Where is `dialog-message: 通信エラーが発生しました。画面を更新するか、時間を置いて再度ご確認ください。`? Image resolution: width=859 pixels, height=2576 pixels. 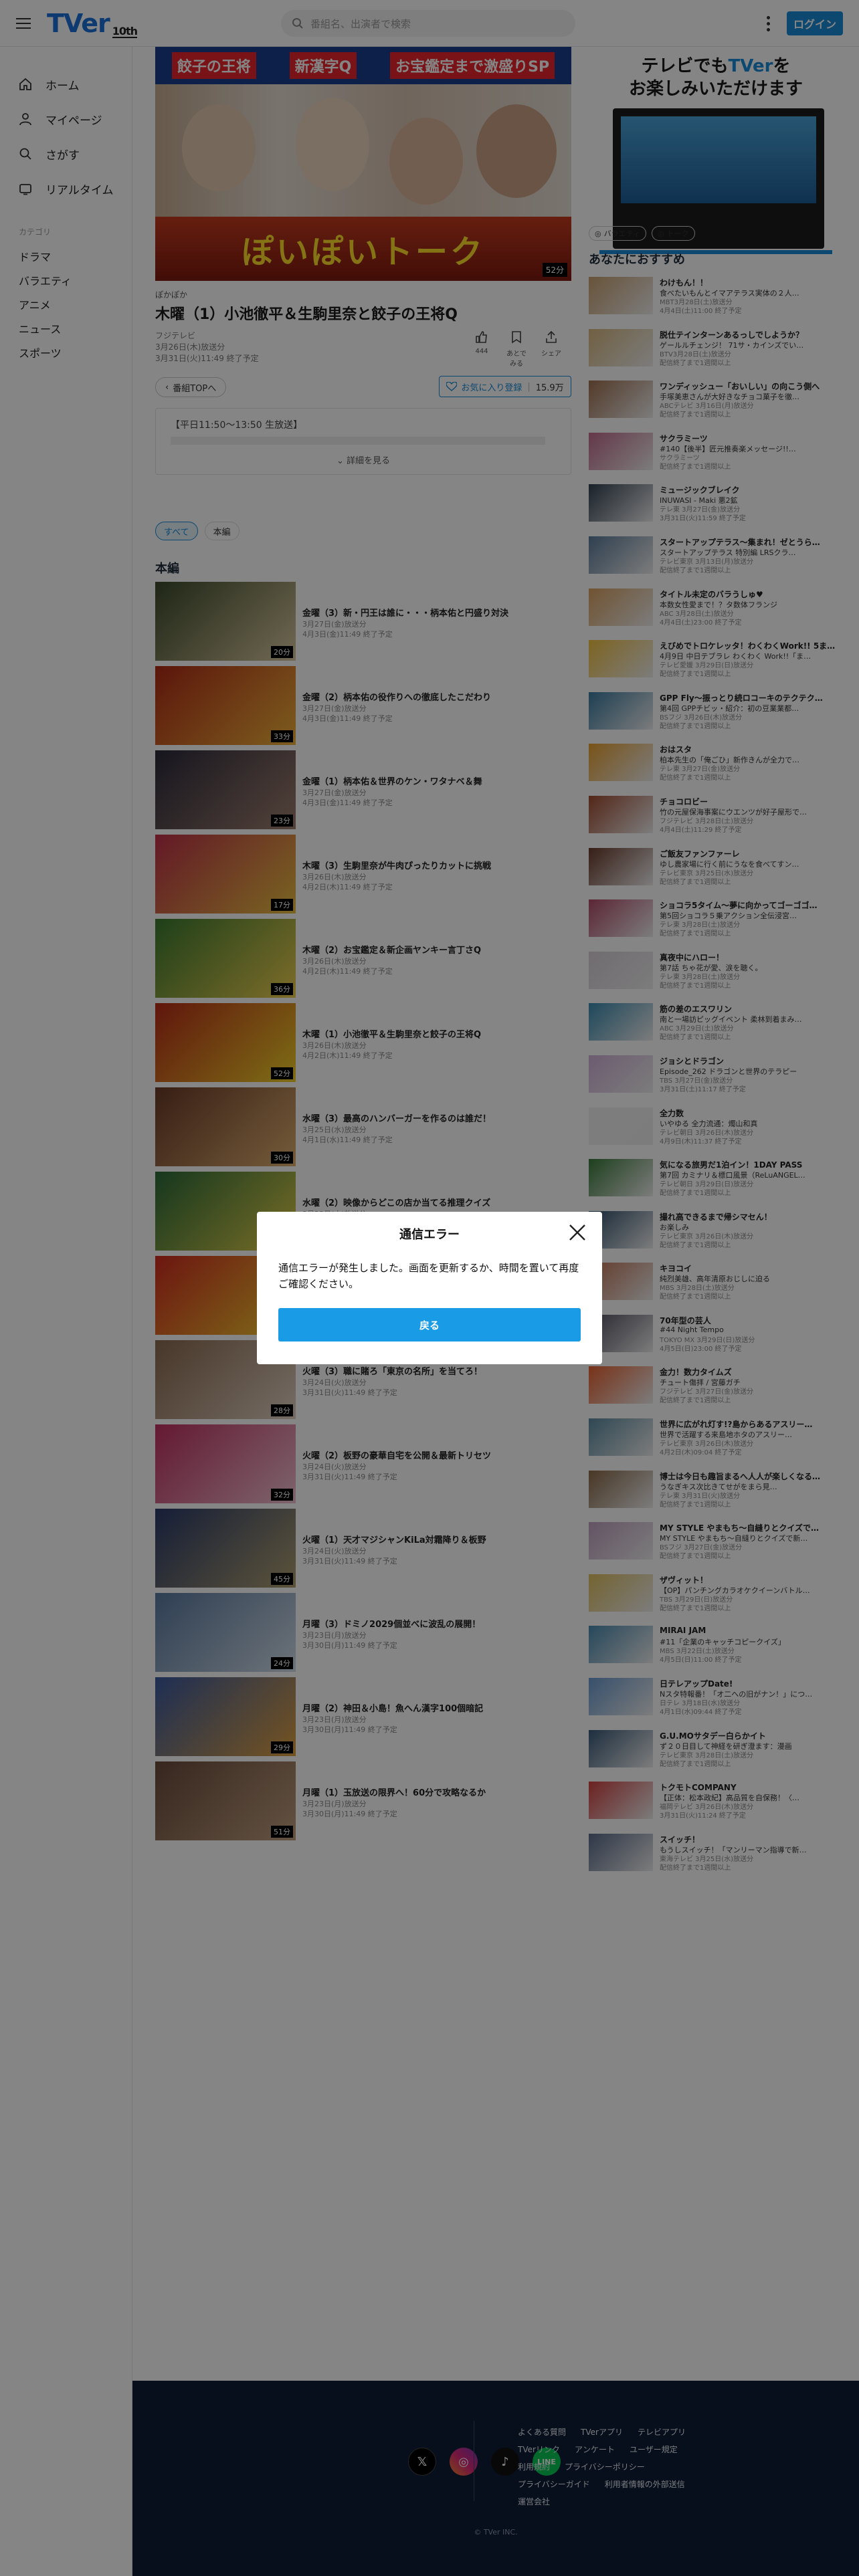
dialog-message: 通信エラーが発生しました。画面を更新するか、時間を置いて再度ご確認ください。 is located at coordinates (428, 1276).